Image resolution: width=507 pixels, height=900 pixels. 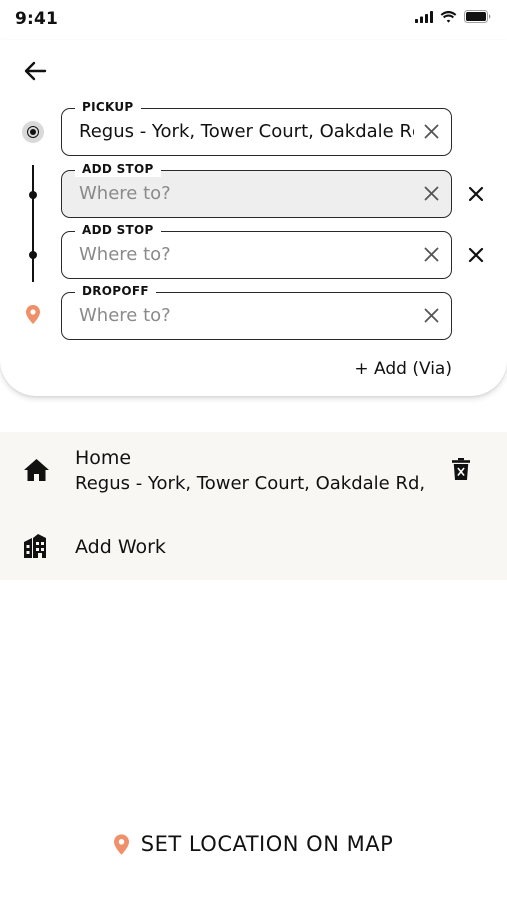 I want to click on office-building-icon, so click(x=35, y=546).